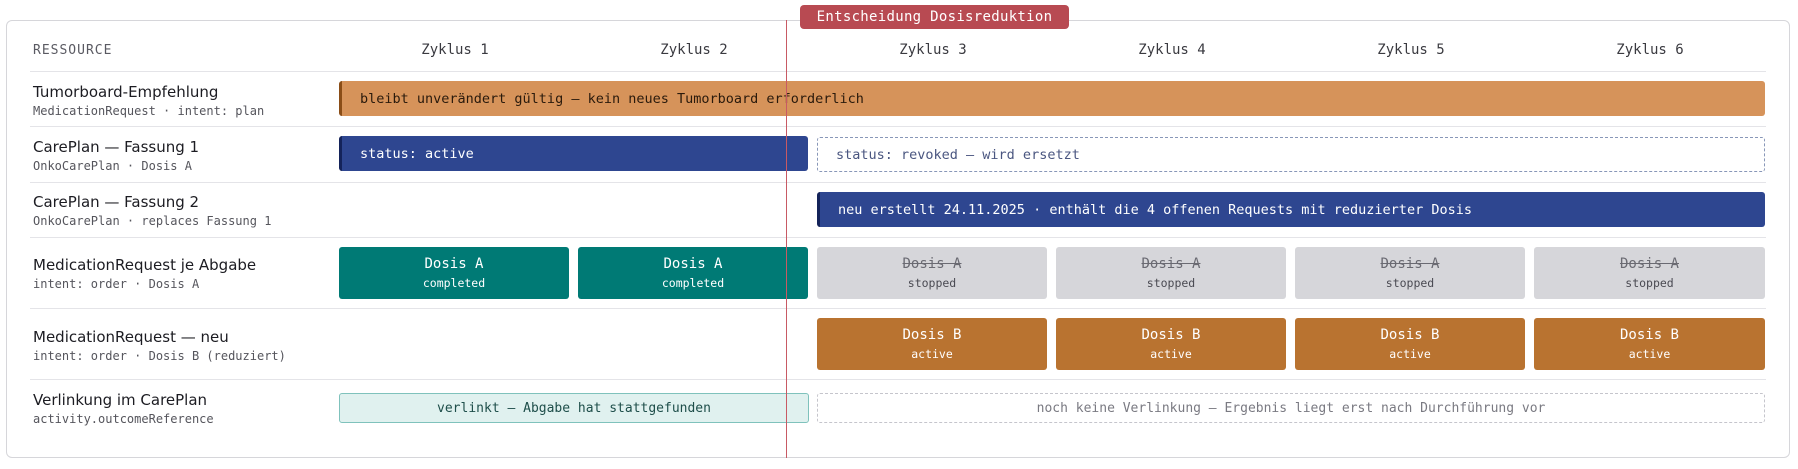 This screenshot has width=1798, height=469. Describe the element at coordinates (934, 17) in the screenshot. I see `decision-badge: Entscheidung Dosisreduktion` at that location.